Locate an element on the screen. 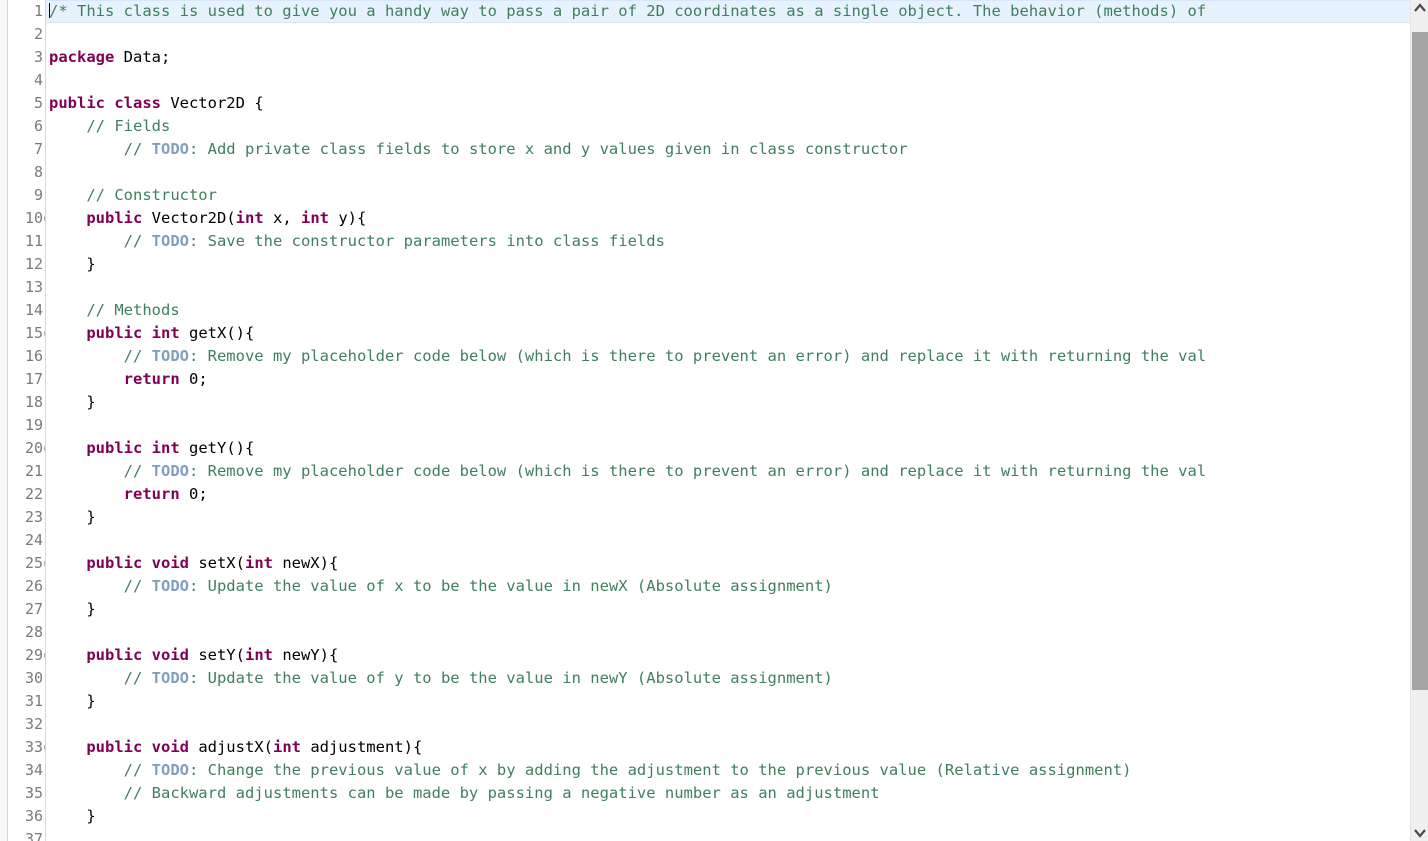  line-number: 17 is located at coordinates (26, 379).